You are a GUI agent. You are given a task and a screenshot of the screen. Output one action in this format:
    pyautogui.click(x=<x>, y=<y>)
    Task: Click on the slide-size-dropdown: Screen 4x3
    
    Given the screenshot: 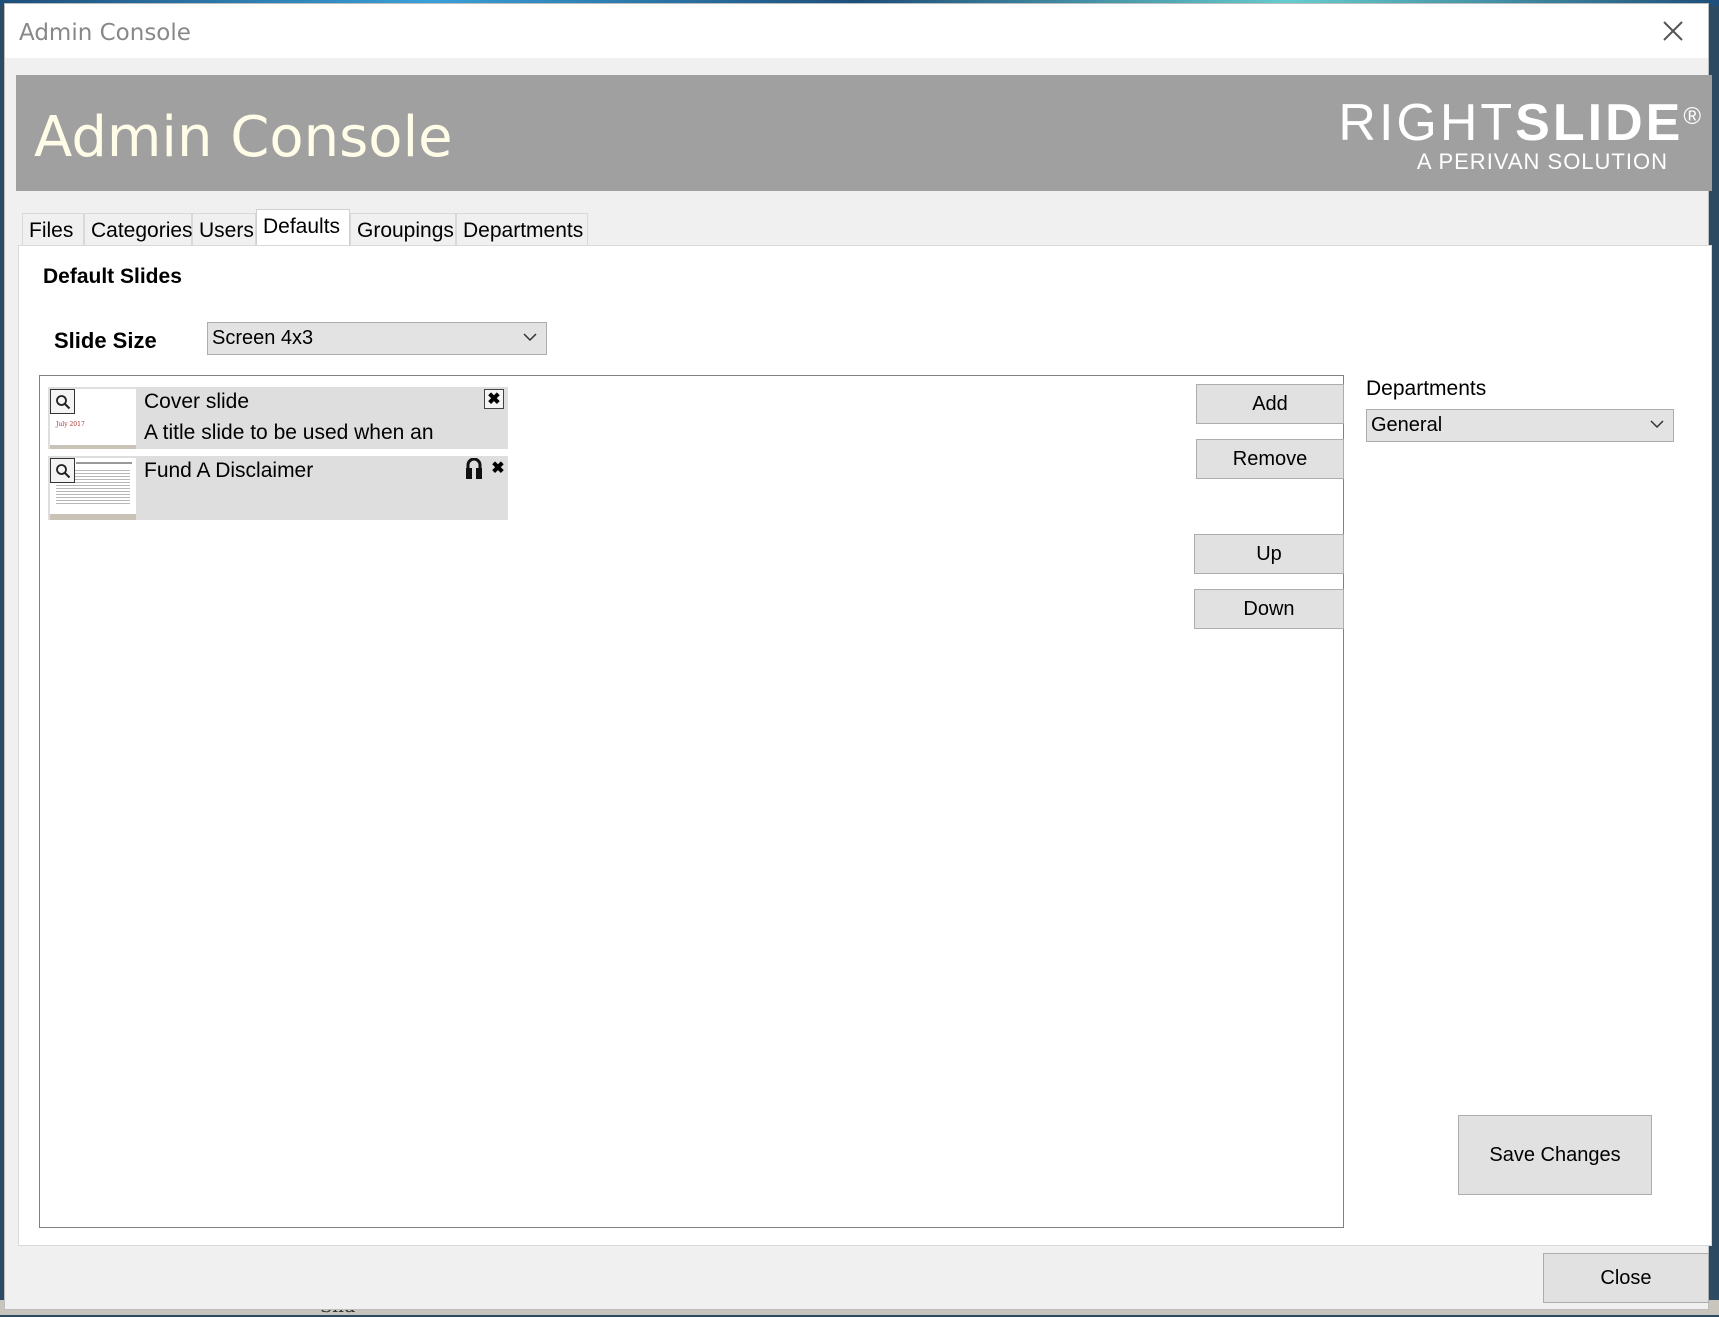 What is the action you would take?
    pyautogui.click(x=377, y=338)
    